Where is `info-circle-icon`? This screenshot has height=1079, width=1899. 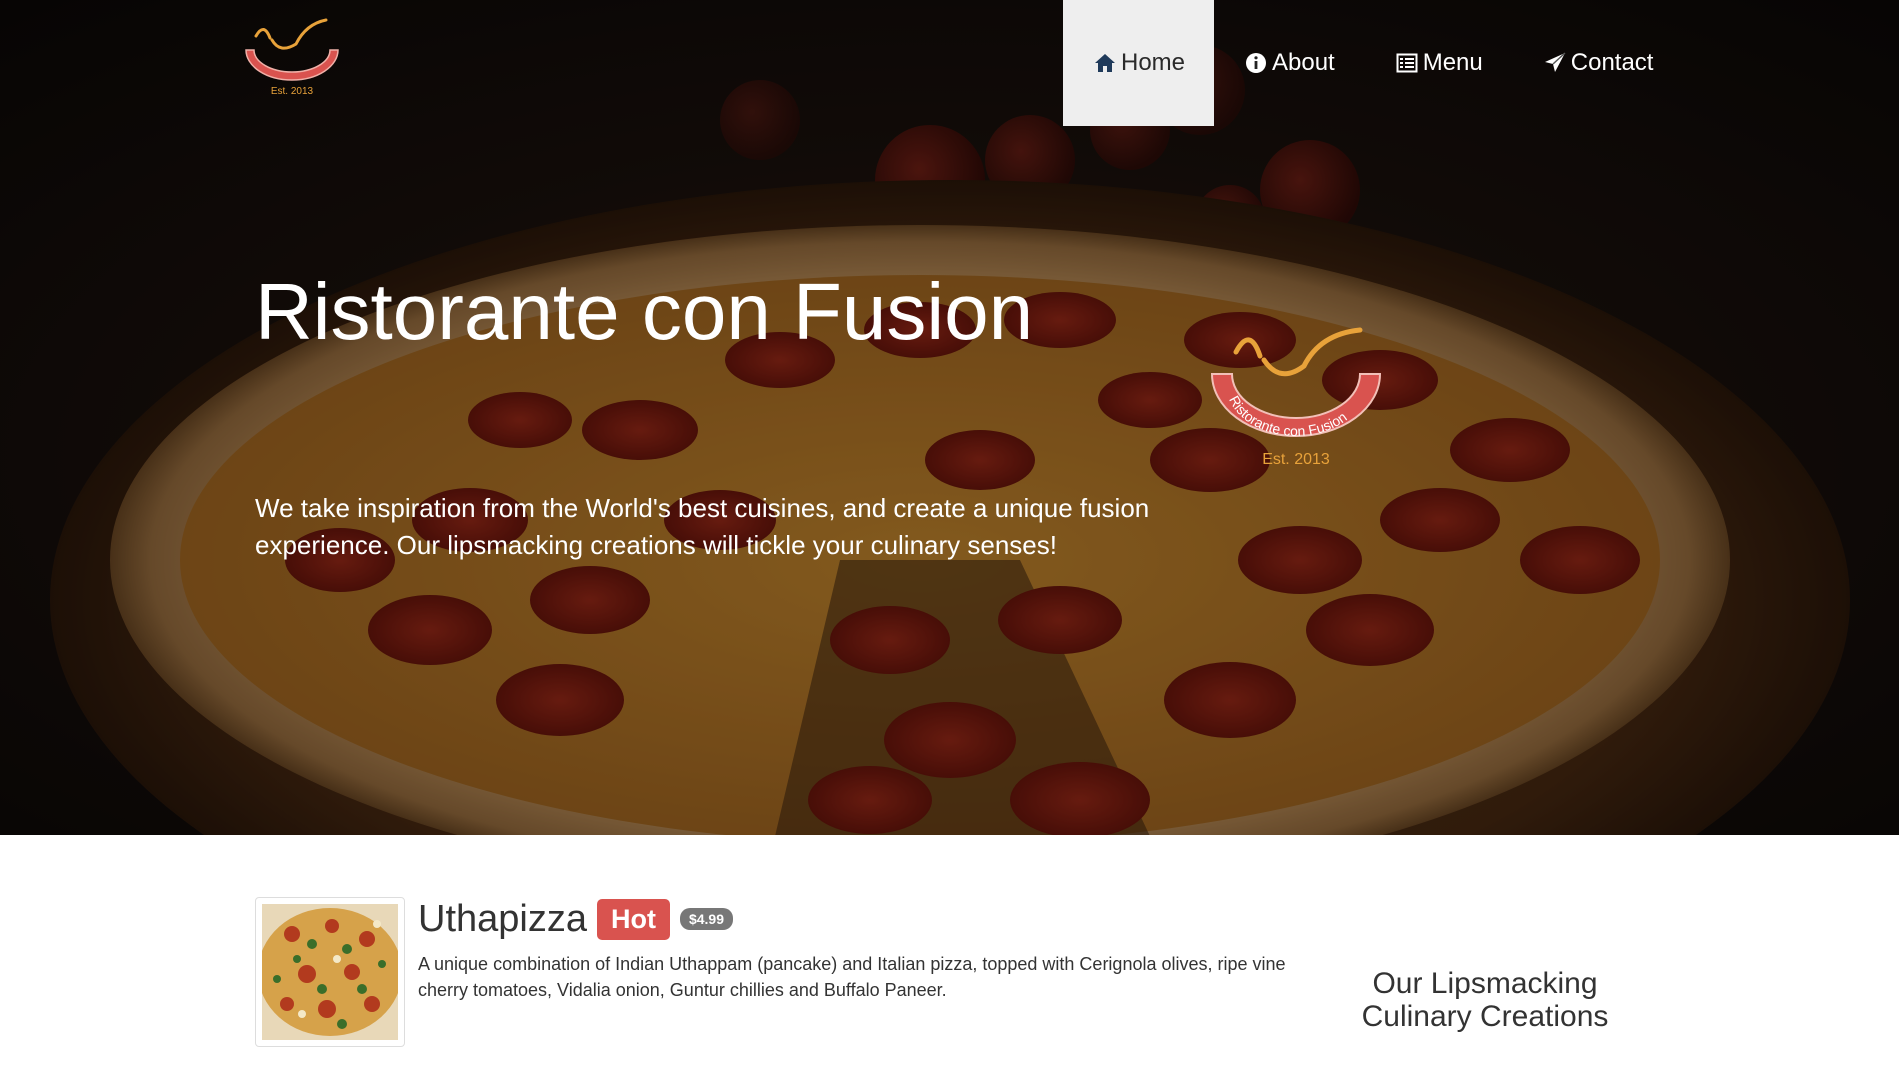
info-circle-icon is located at coordinates (1256, 63).